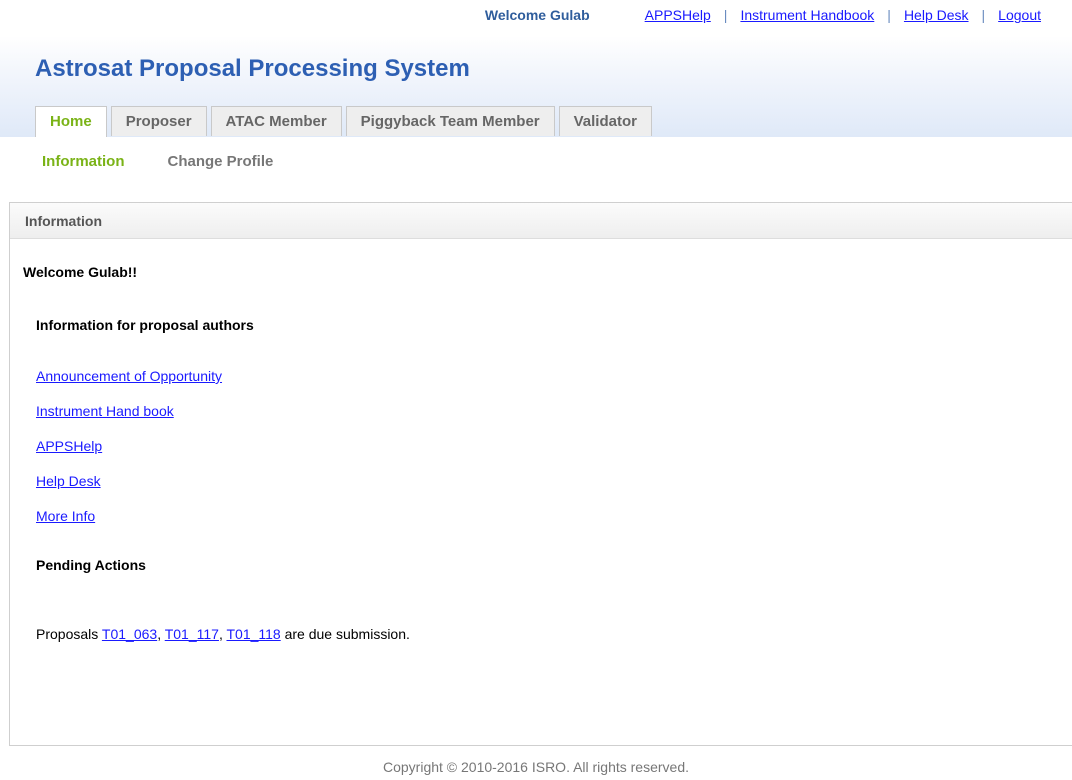 Image resolution: width=1072 pixels, height=780 pixels. I want to click on tab-proposer: Proposer, so click(158, 121).